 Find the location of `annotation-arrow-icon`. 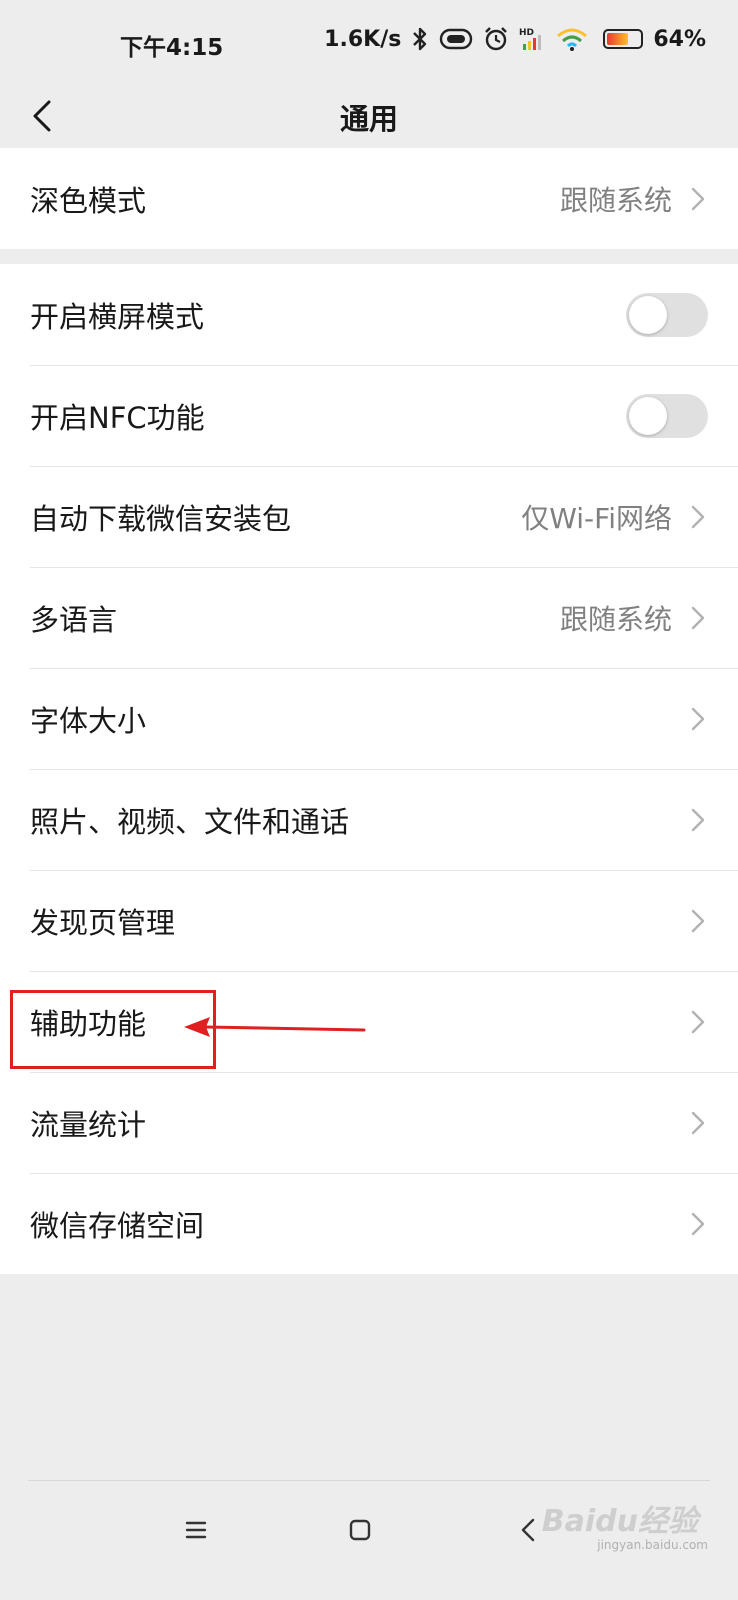

annotation-arrow-icon is located at coordinates (275, 1027).